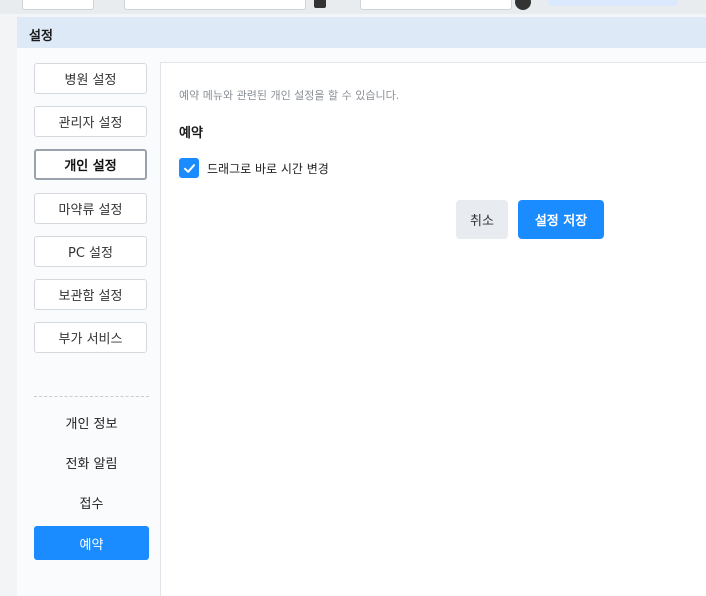  What do you see at coordinates (91, 422) in the screenshot?
I see `sidebar-item-personal-info: 개인 정보` at bounding box center [91, 422].